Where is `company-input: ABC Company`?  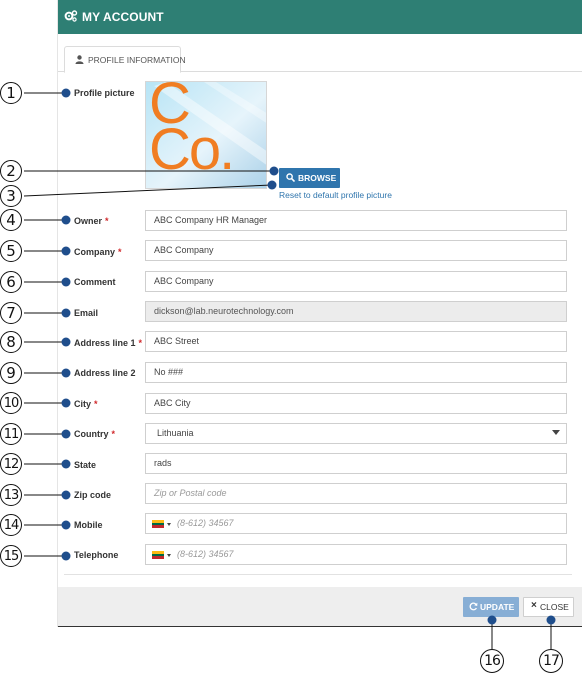
company-input: ABC Company is located at coordinates (356, 250).